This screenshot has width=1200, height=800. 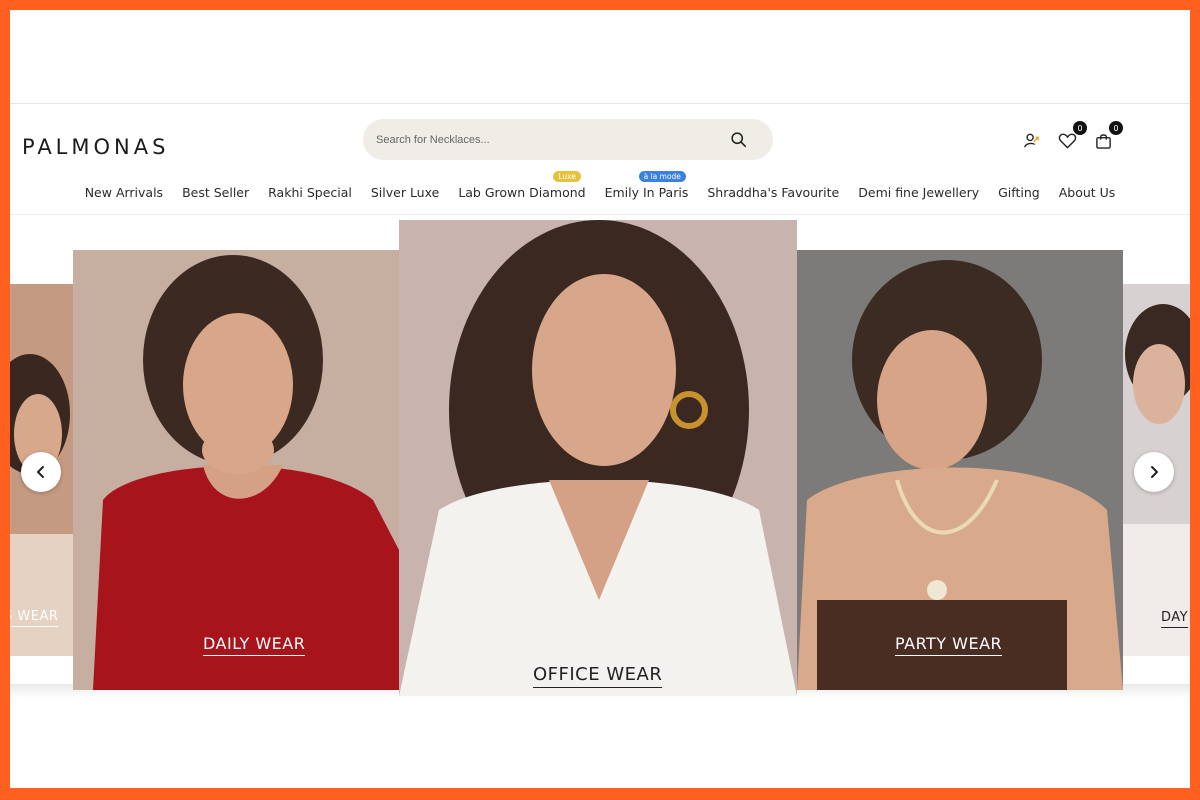 What do you see at coordinates (546, 139) in the screenshot?
I see `search-input` at bounding box center [546, 139].